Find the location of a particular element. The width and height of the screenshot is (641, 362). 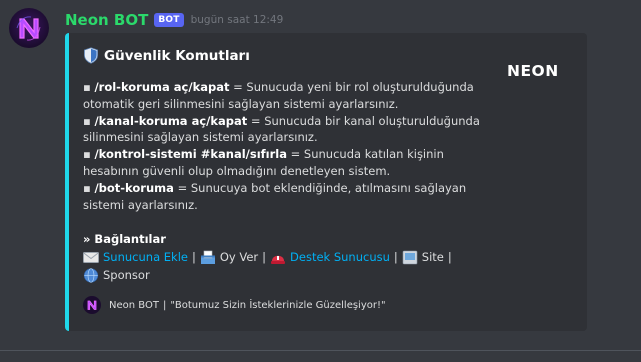

site-link: Site is located at coordinates (433, 257).